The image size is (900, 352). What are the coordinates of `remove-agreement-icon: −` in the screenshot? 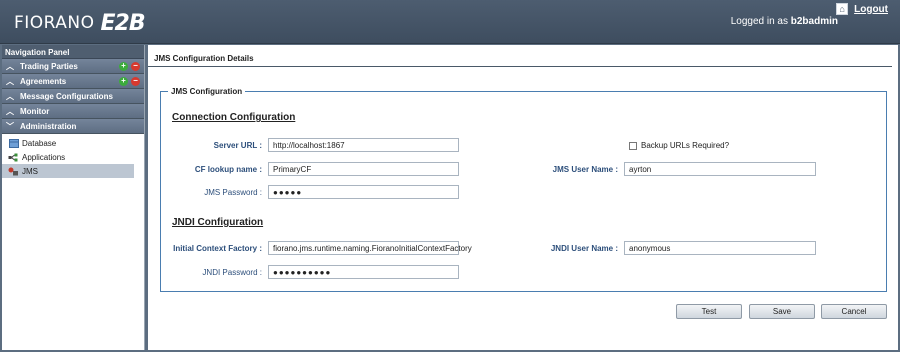 It's located at (135, 81).